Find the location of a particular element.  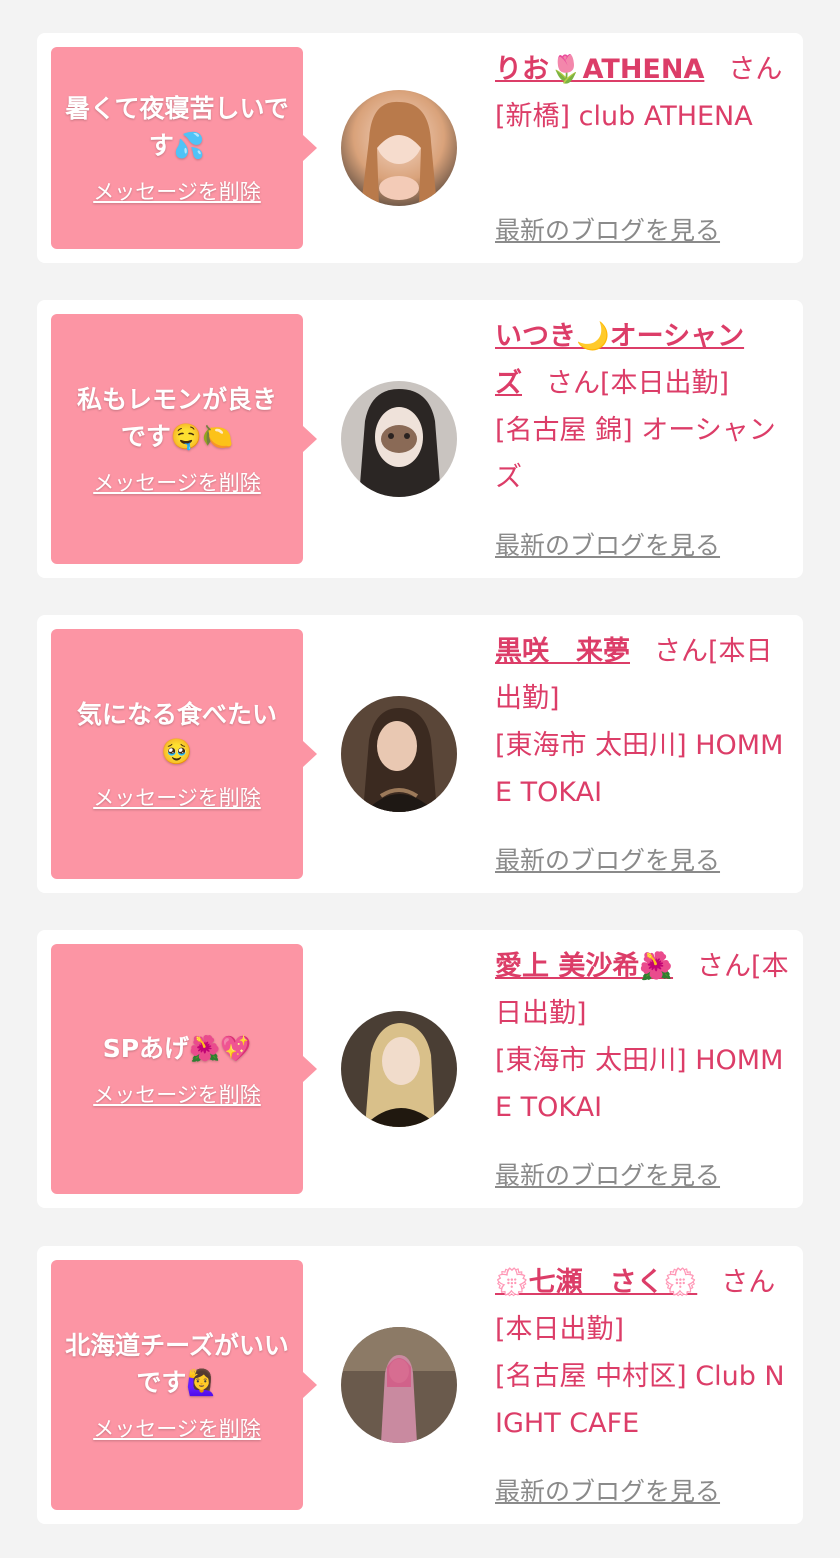

message-bubble: SPあげ🌺💖 メッセージを削除 is located at coordinates (184, 1069).